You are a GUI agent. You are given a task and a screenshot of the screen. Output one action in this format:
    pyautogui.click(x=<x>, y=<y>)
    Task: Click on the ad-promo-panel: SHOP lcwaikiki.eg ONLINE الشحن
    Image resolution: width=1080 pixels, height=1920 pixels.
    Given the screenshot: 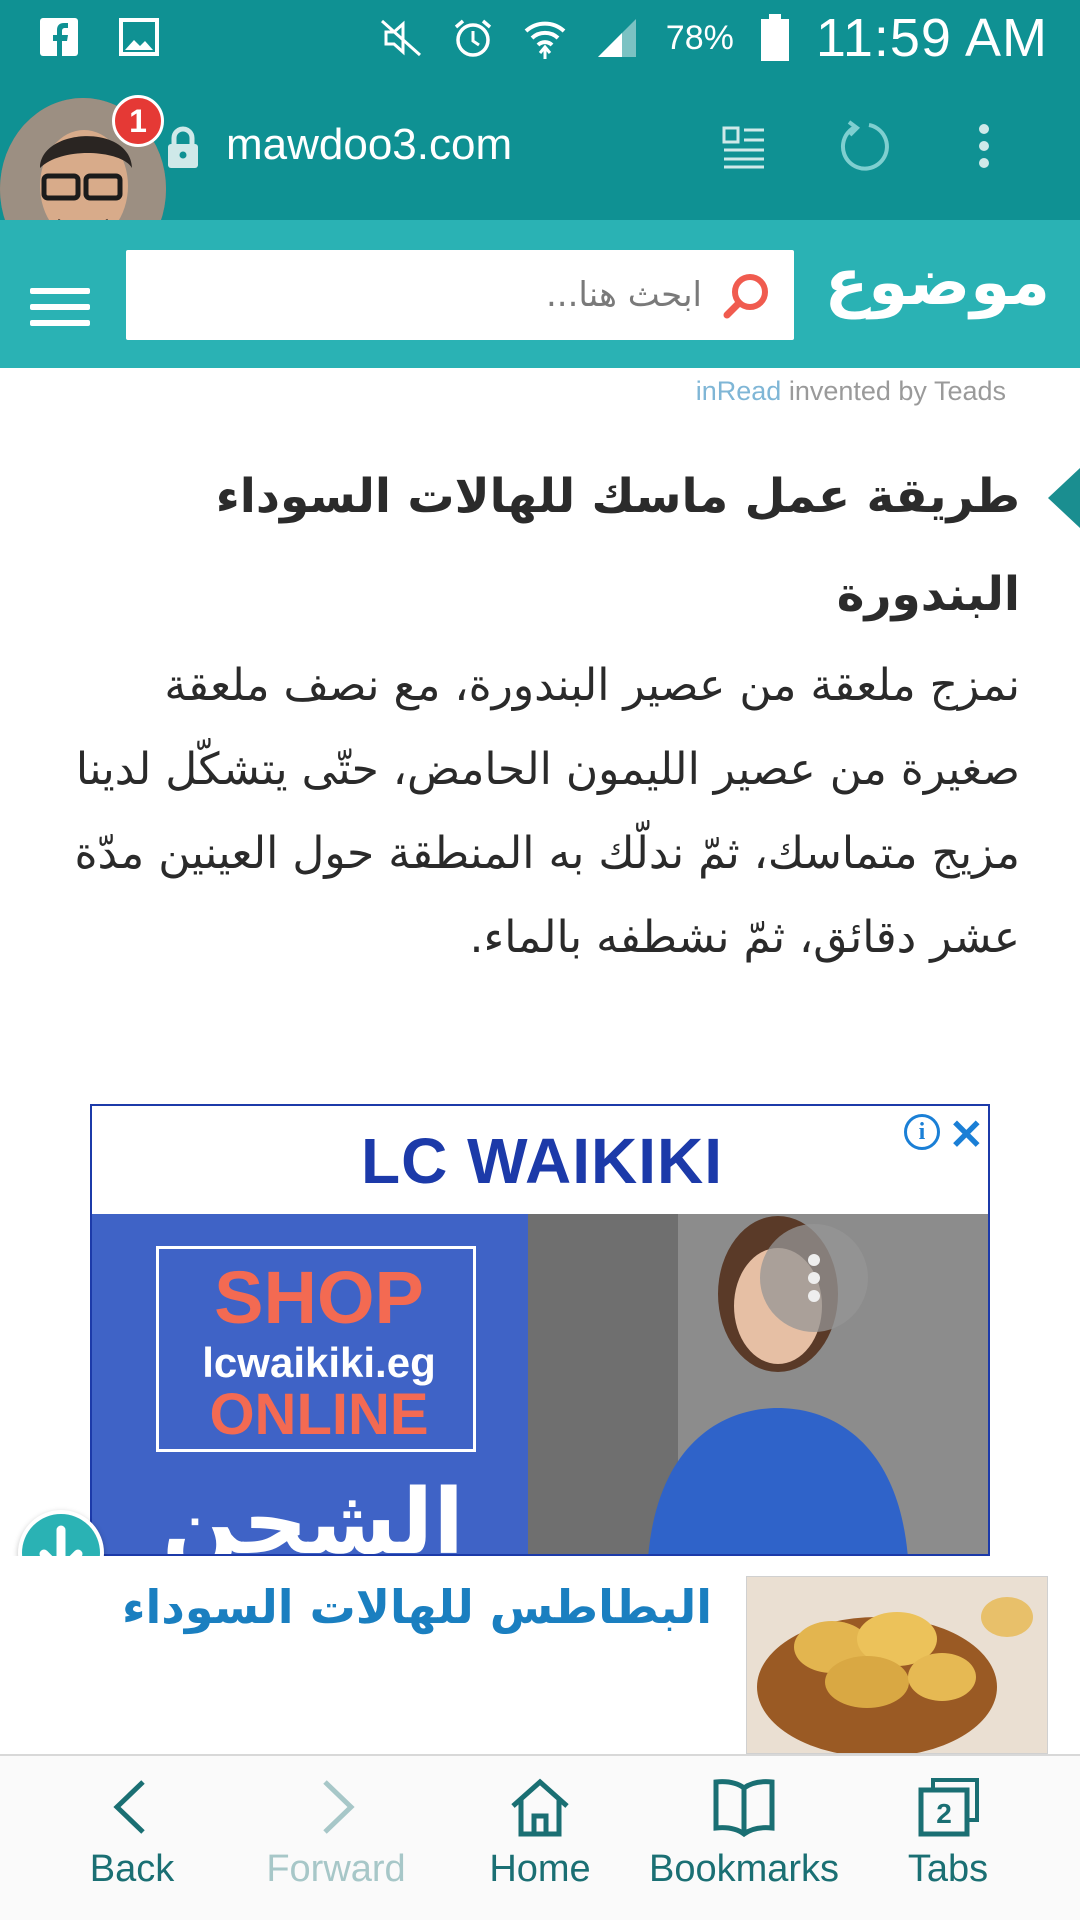 What is the action you would take?
    pyautogui.click(x=310, y=1385)
    